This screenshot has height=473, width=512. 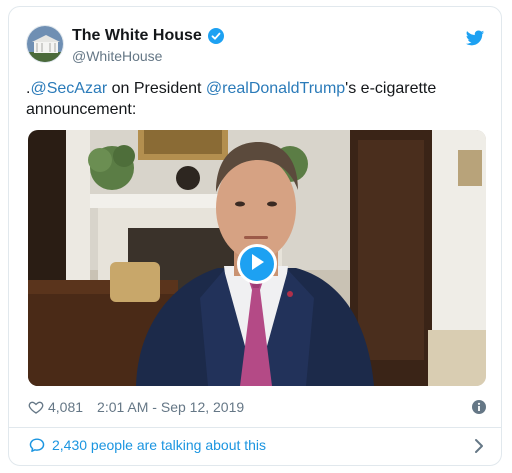 I want to click on conversation-link: 2,430 people are talking about this, so click(x=257, y=445).